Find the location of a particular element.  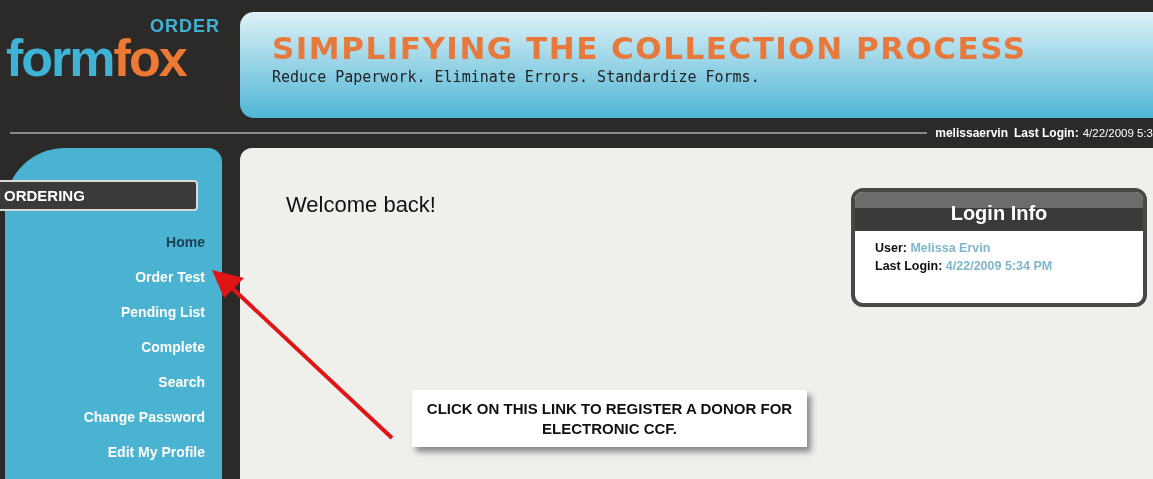

sidebar-link: Order Test is located at coordinates (170, 277).